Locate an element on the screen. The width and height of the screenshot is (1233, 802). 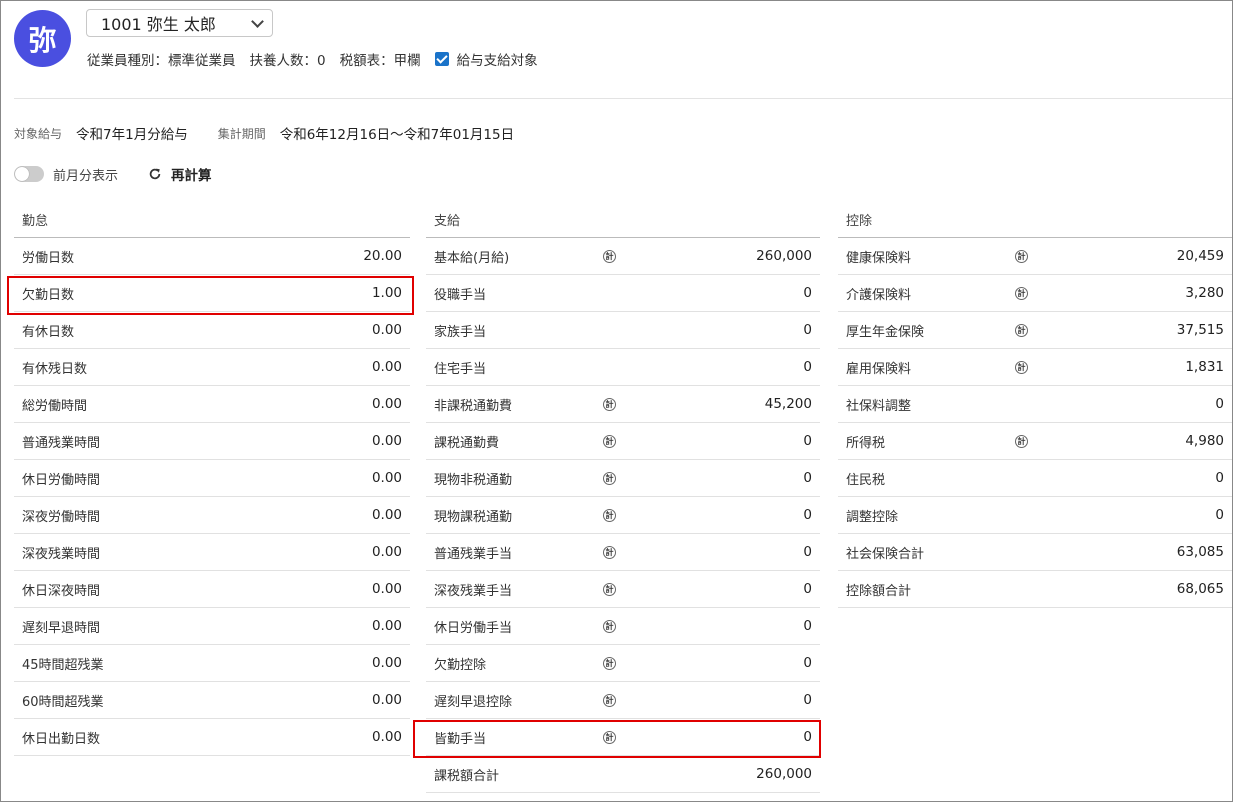
row-label: 調整控除 is located at coordinates (872, 517).